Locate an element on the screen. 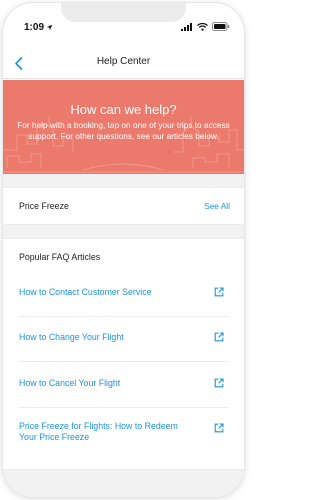 This screenshot has width=320, height=500. see-all-link: See All is located at coordinates (217, 206).